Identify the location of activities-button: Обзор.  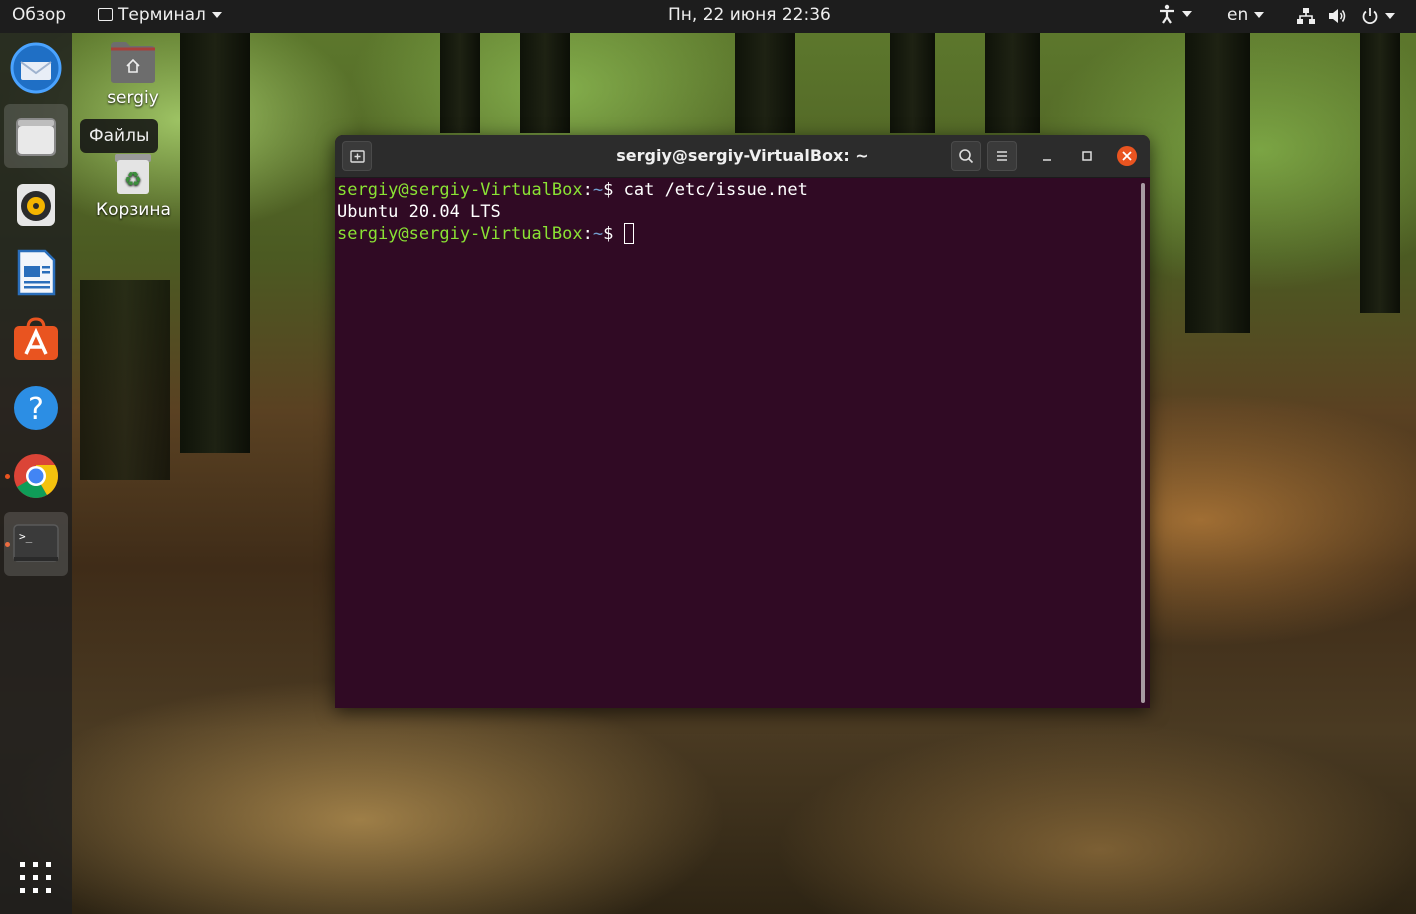
(39, 15).